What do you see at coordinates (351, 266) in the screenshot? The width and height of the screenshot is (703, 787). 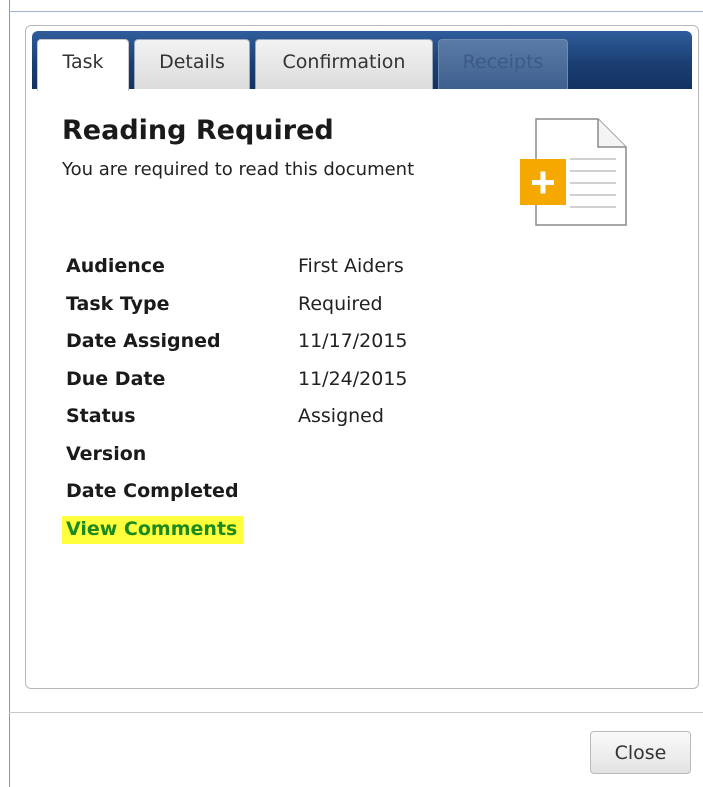 I see `field-value: First Aiders` at bounding box center [351, 266].